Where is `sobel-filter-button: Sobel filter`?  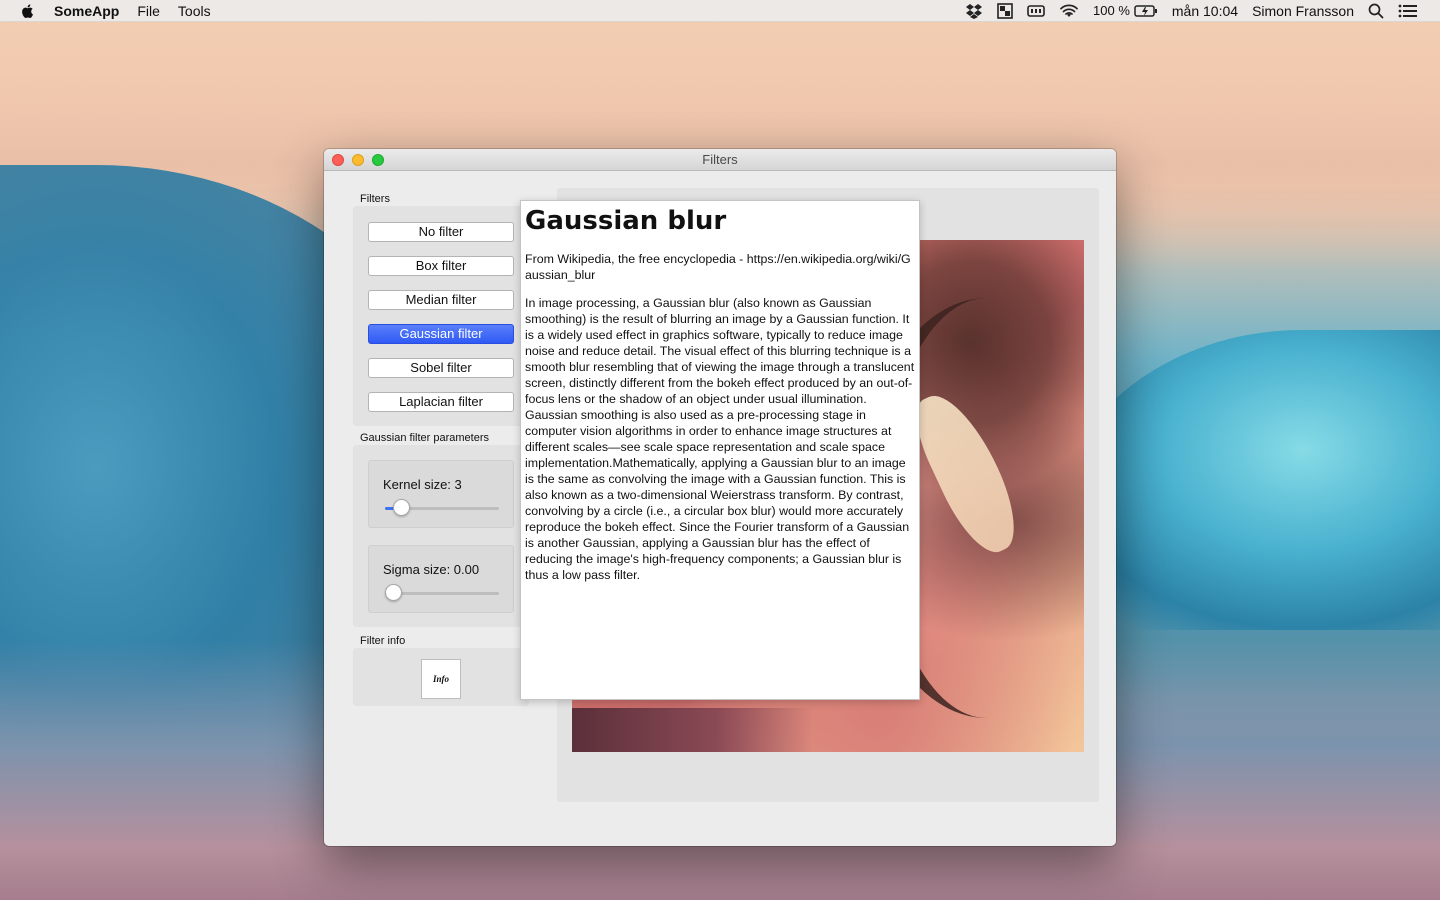
sobel-filter-button: Sobel filter is located at coordinates (441, 368).